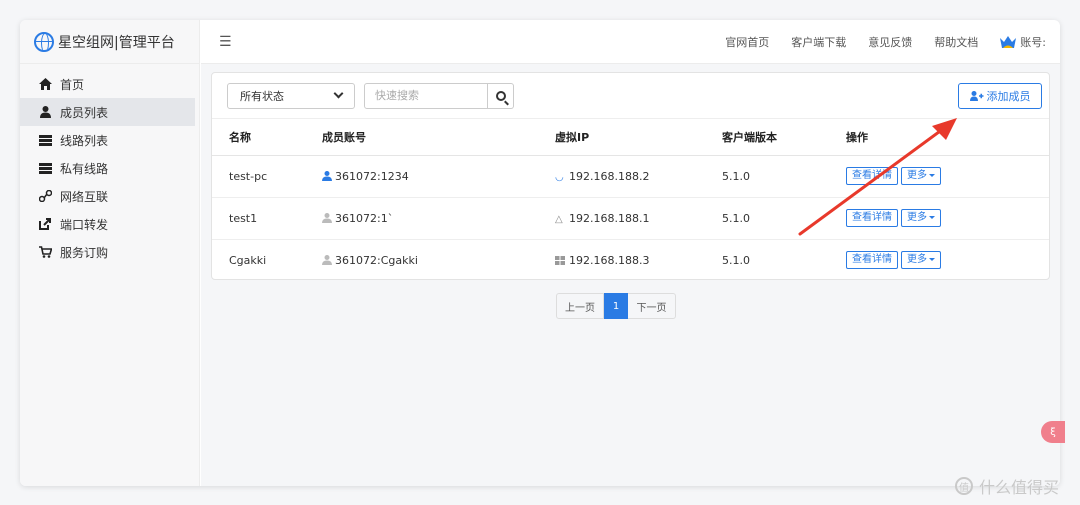  Describe the element at coordinates (109, 84) in the screenshot. I see `sidebar-item-home: 首页` at that location.